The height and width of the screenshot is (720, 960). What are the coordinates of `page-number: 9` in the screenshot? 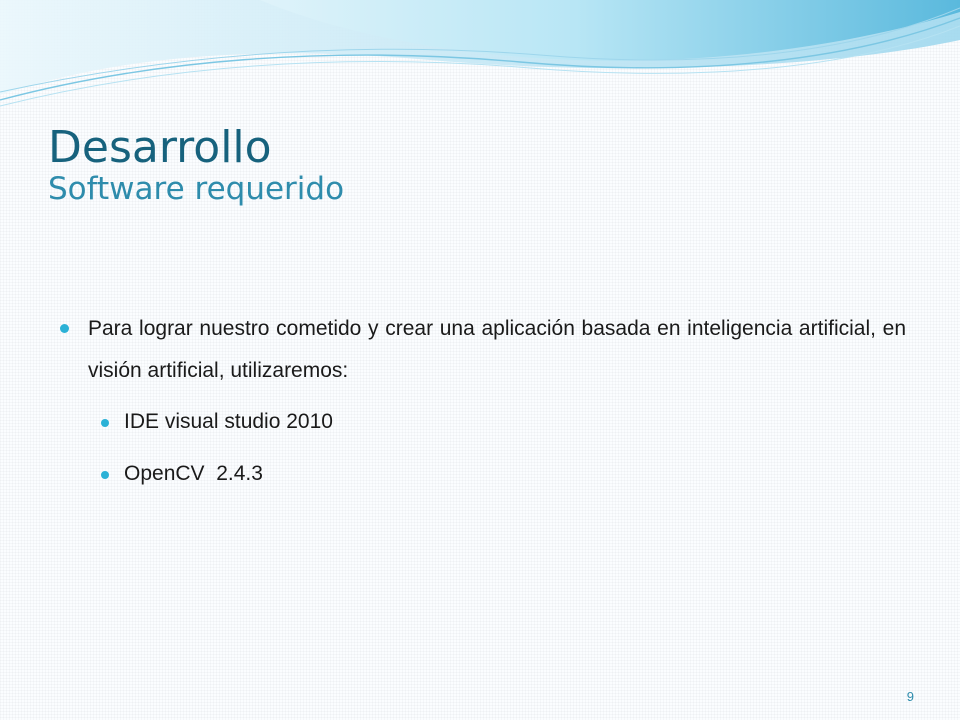 It's located at (910, 696).